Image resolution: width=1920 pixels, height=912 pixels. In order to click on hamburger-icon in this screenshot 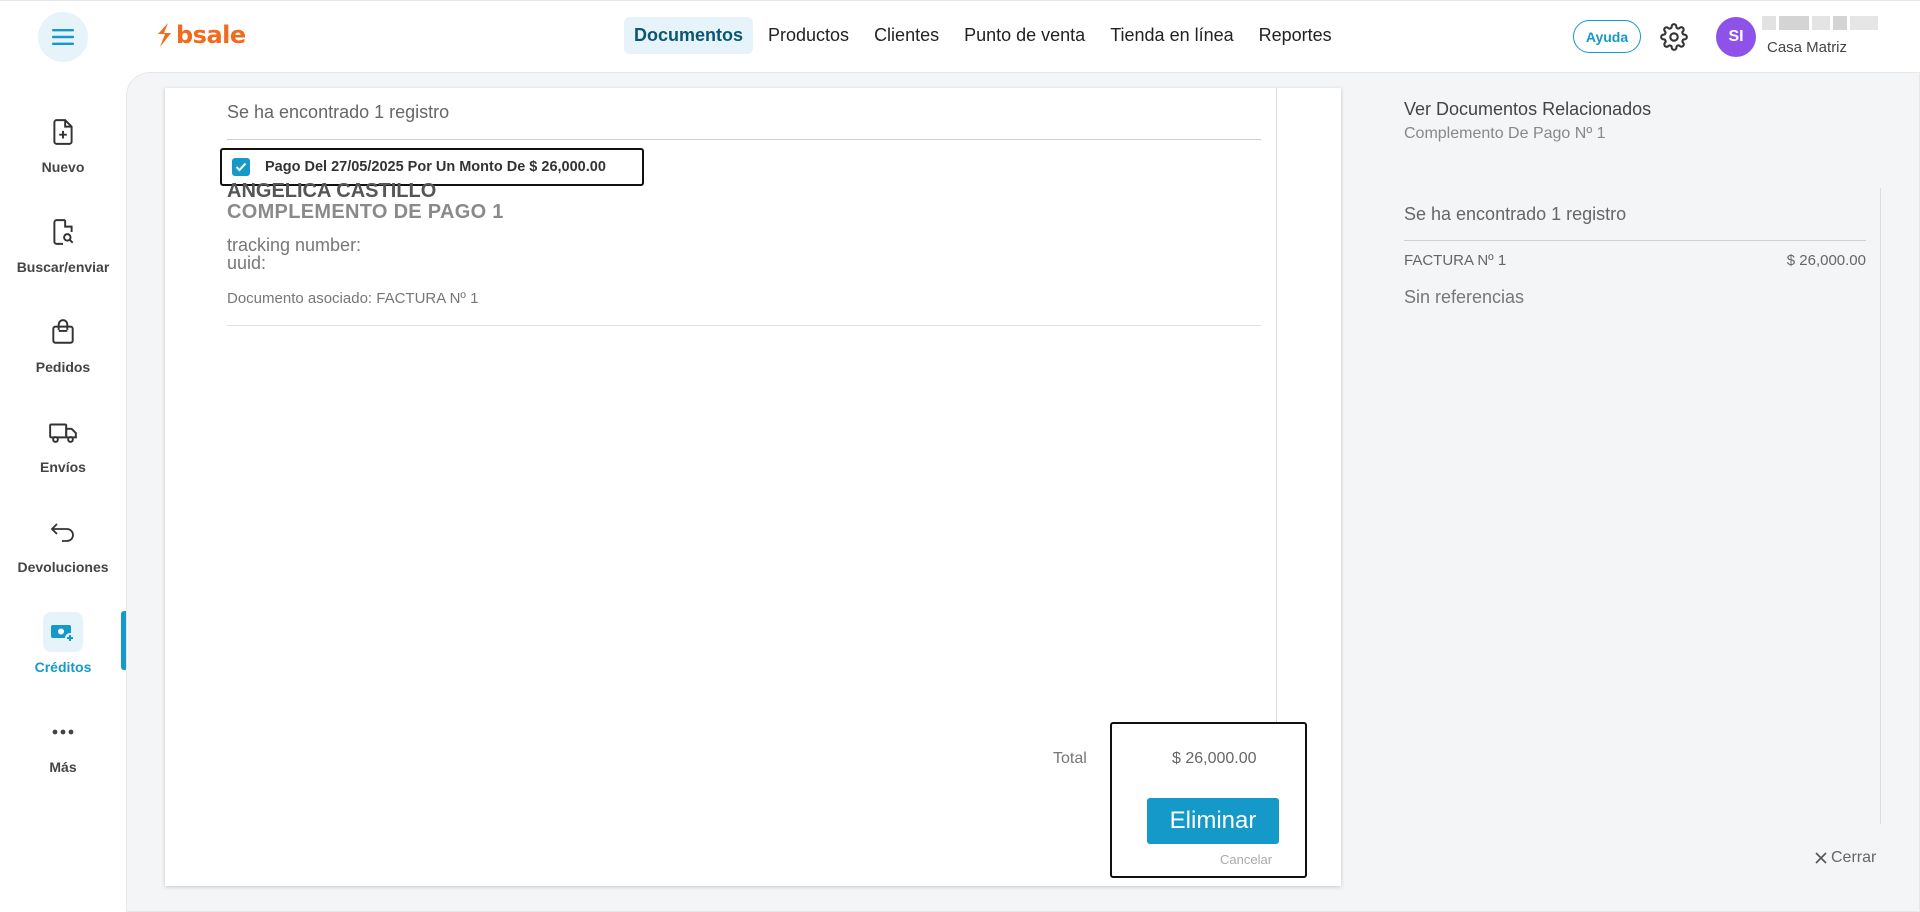, I will do `click(63, 37)`.